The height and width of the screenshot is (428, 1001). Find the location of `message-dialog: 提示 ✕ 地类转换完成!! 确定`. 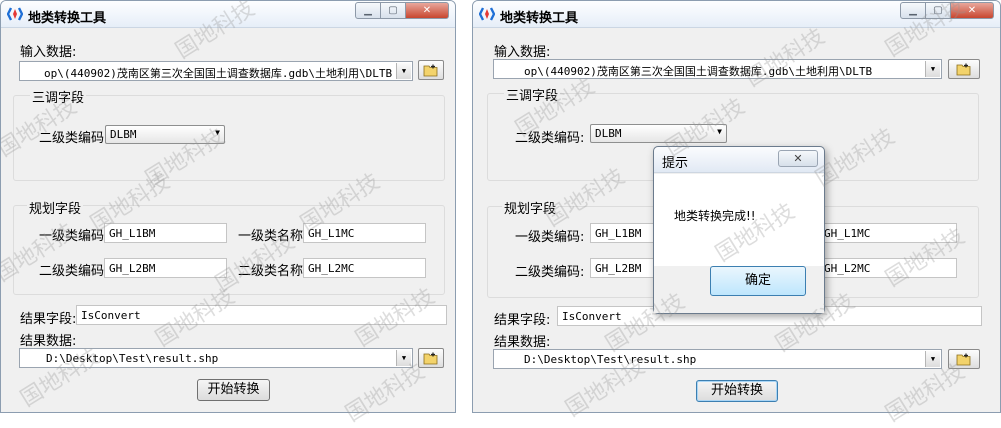

message-dialog: 提示 ✕ 地类转换完成!! 确定 is located at coordinates (739, 230).